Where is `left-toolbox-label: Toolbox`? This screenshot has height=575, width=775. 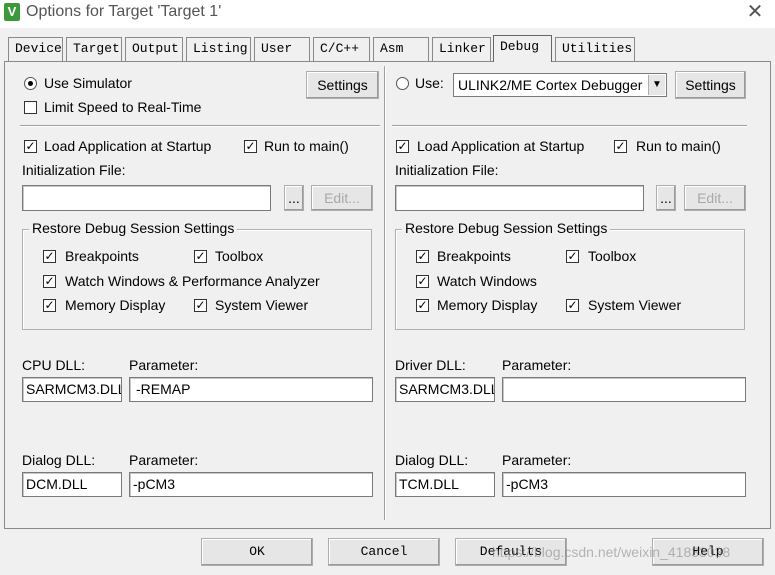 left-toolbox-label: Toolbox is located at coordinates (239, 256).